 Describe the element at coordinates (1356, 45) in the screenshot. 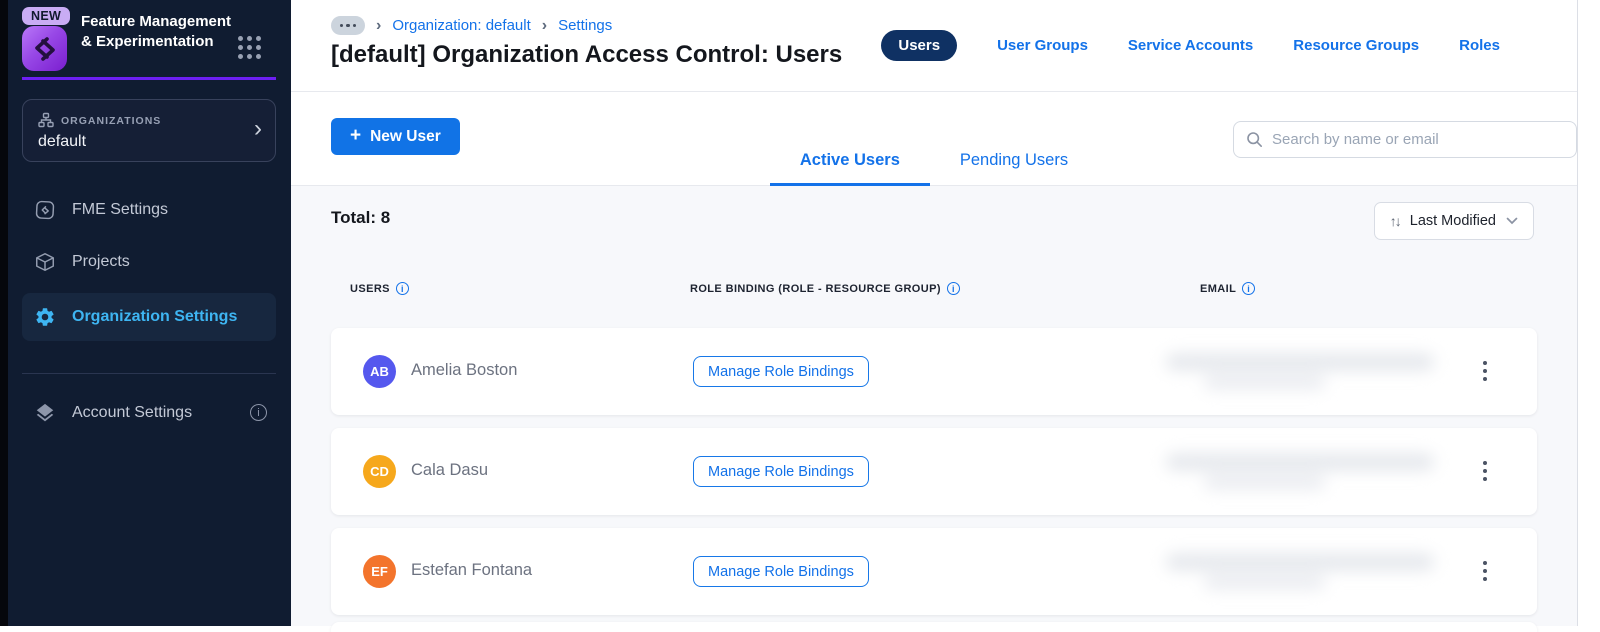

I see `tab-resource-groups: Resource Groups` at that location.